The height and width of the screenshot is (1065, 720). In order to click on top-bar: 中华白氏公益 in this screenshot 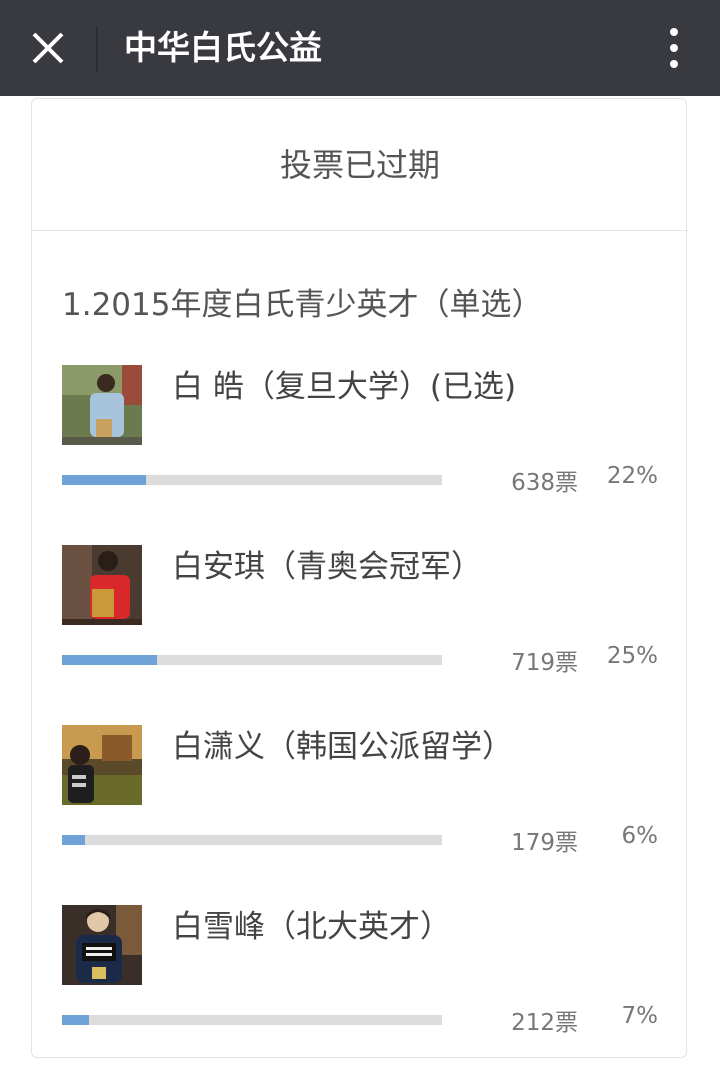, I will do `click(360, 48)`.